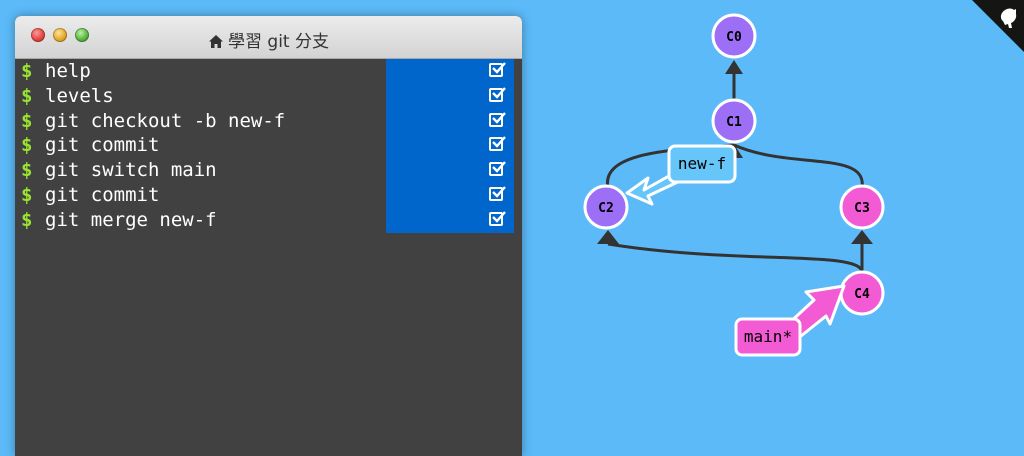 The height and width of the screenshot is (456, 1024). I want to click on commit-label: C4, so click(862, 294).